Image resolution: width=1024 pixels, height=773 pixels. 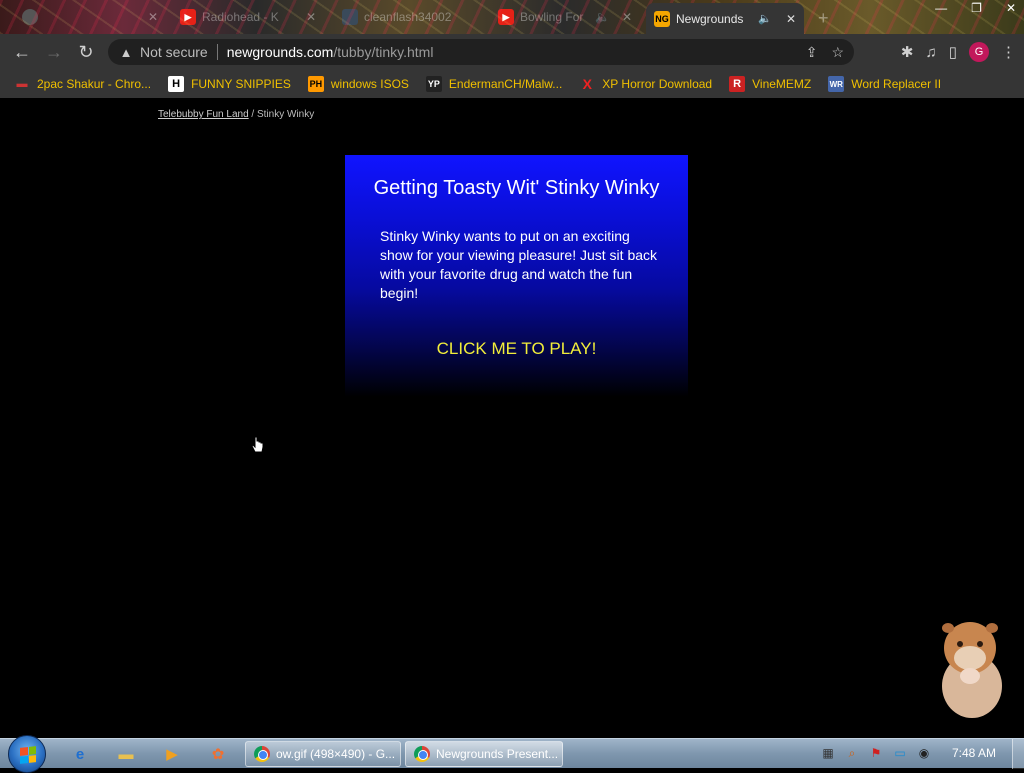 What do you see at coordinates (1008, 52) in the screenshot?
I see `menu-kebab-icon: ⋮` at bounding box center [1008, 52].